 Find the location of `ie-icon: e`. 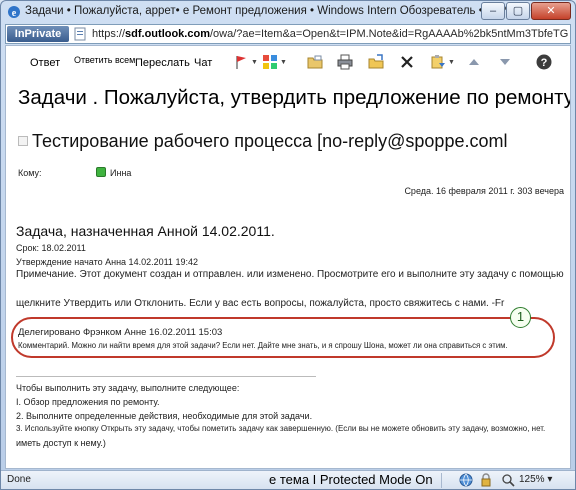

ie-icon: e is located at coordinates (14, 12).